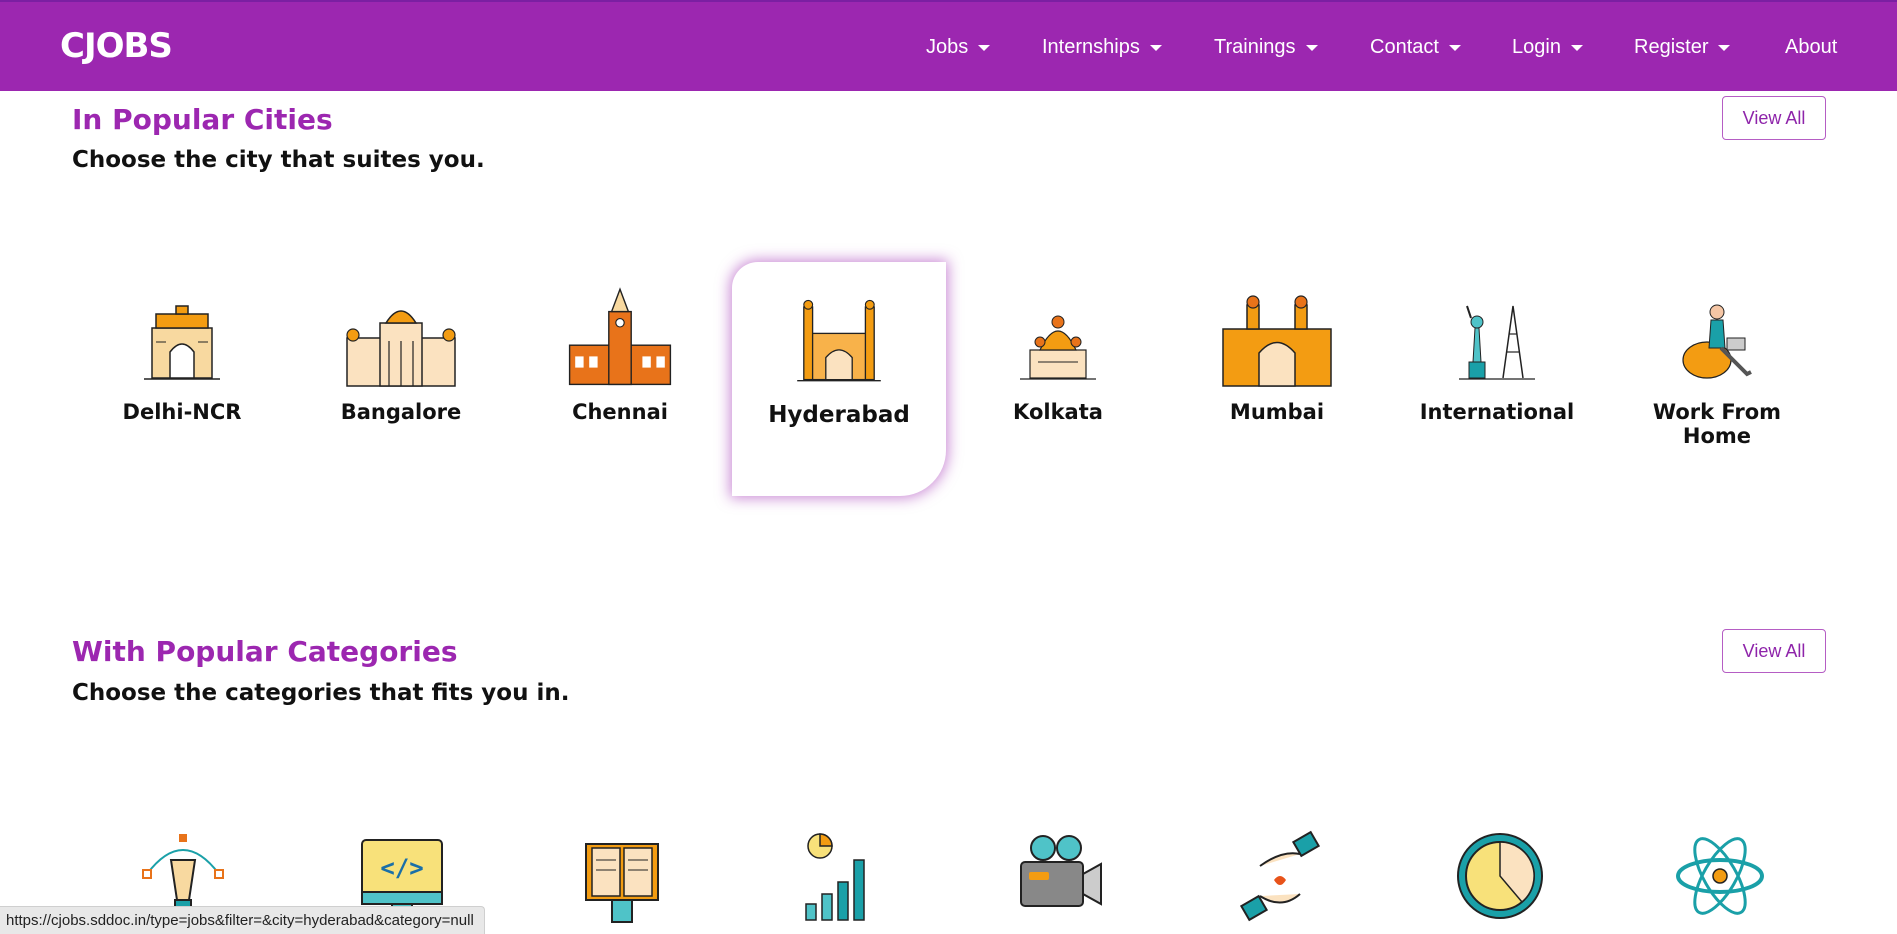 This screenshot has height=934, width=1897. Describe the element at coordinates (620, 336) in the screenshot. I see `chennai-central-icon` at that location.